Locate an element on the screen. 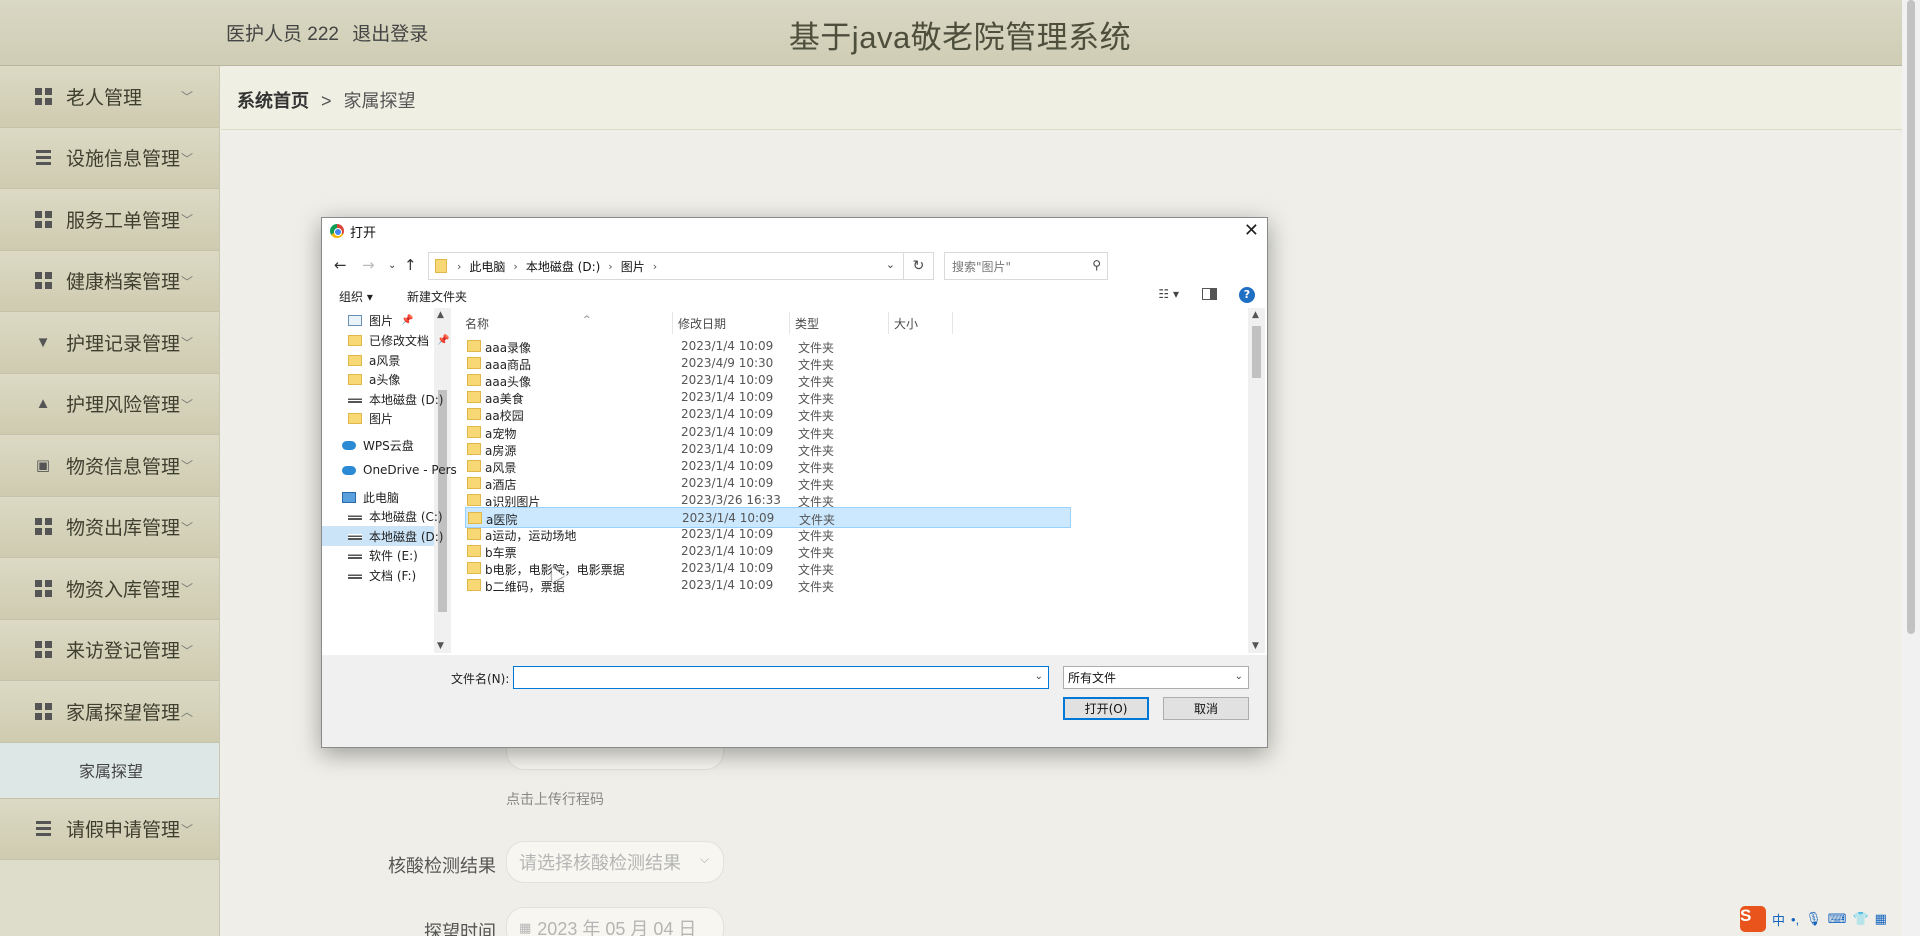 The width and height of the screenshot is (1920, 936). column-size: 大小 is located at coordinates (906, 323).